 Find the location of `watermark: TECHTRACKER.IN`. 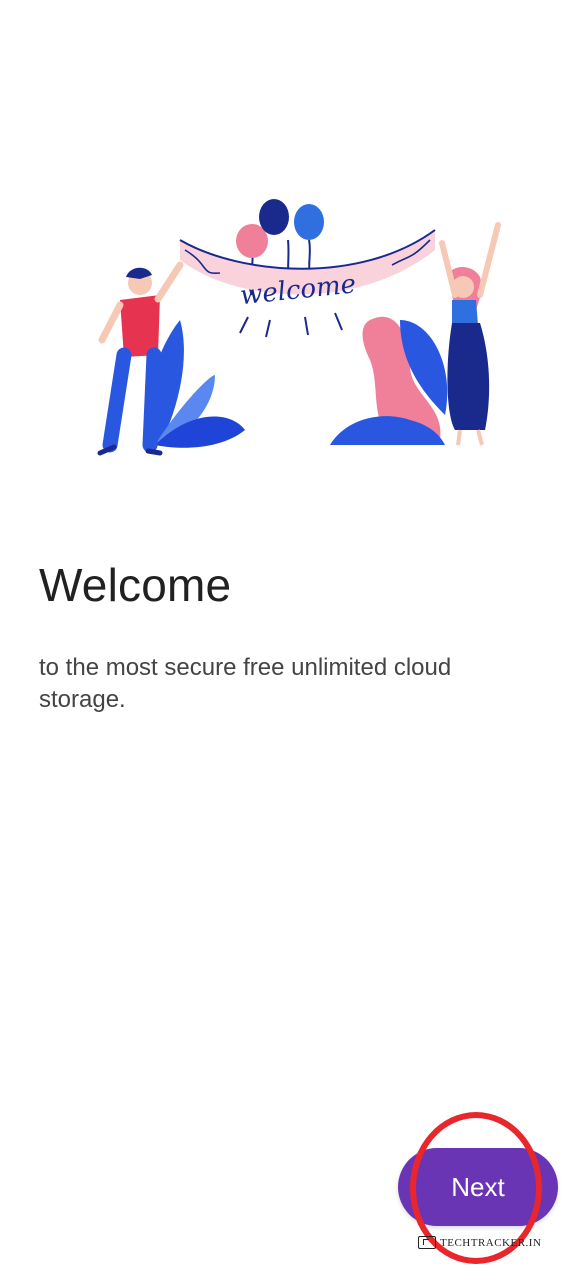

watermark: TECHTRACKER.IN is located at coordinates (479, 1242).